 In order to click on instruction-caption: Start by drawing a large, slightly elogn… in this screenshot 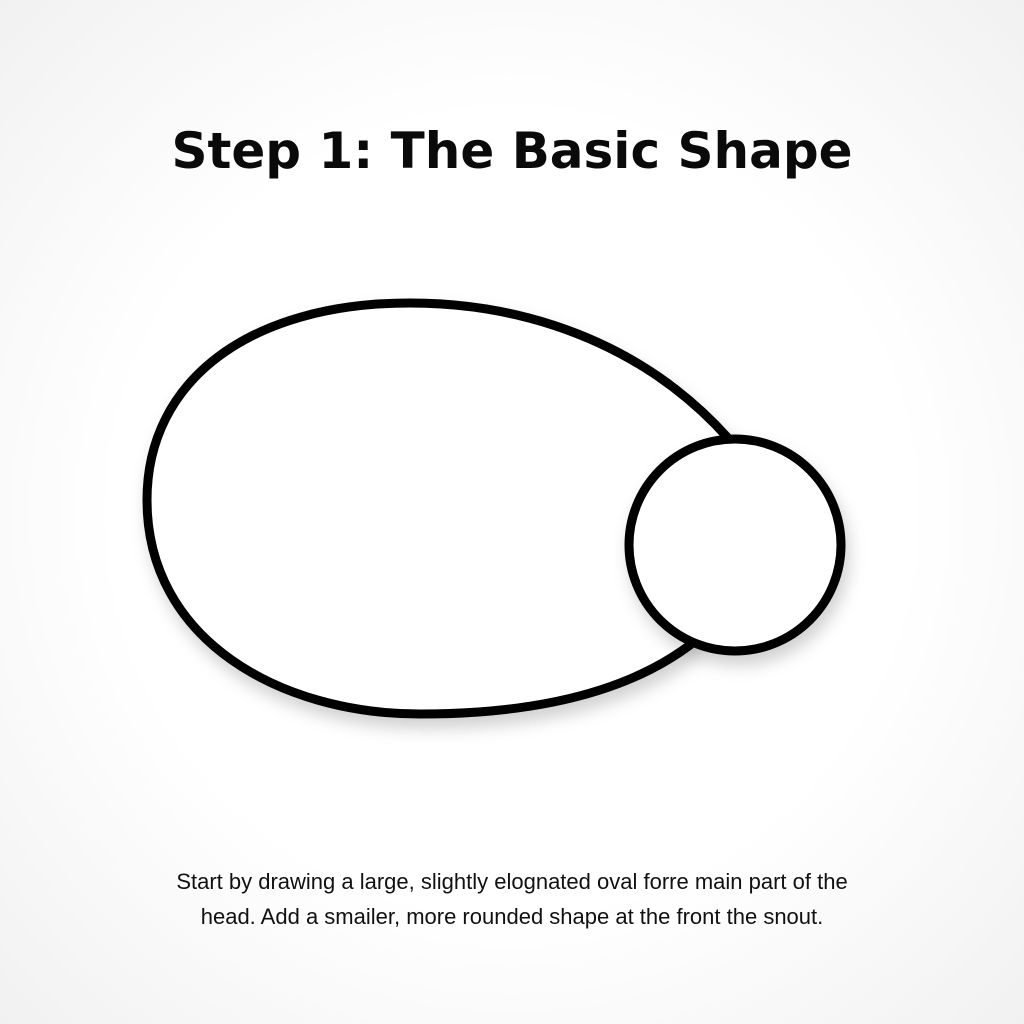, I will do `click(512, 899)`.